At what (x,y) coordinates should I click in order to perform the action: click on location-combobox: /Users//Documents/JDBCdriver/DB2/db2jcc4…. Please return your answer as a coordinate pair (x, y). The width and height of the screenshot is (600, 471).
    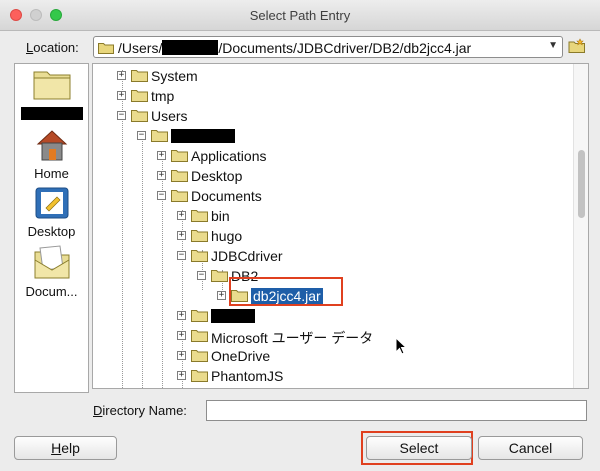
    Looking at the image, I should click on (328, 47).